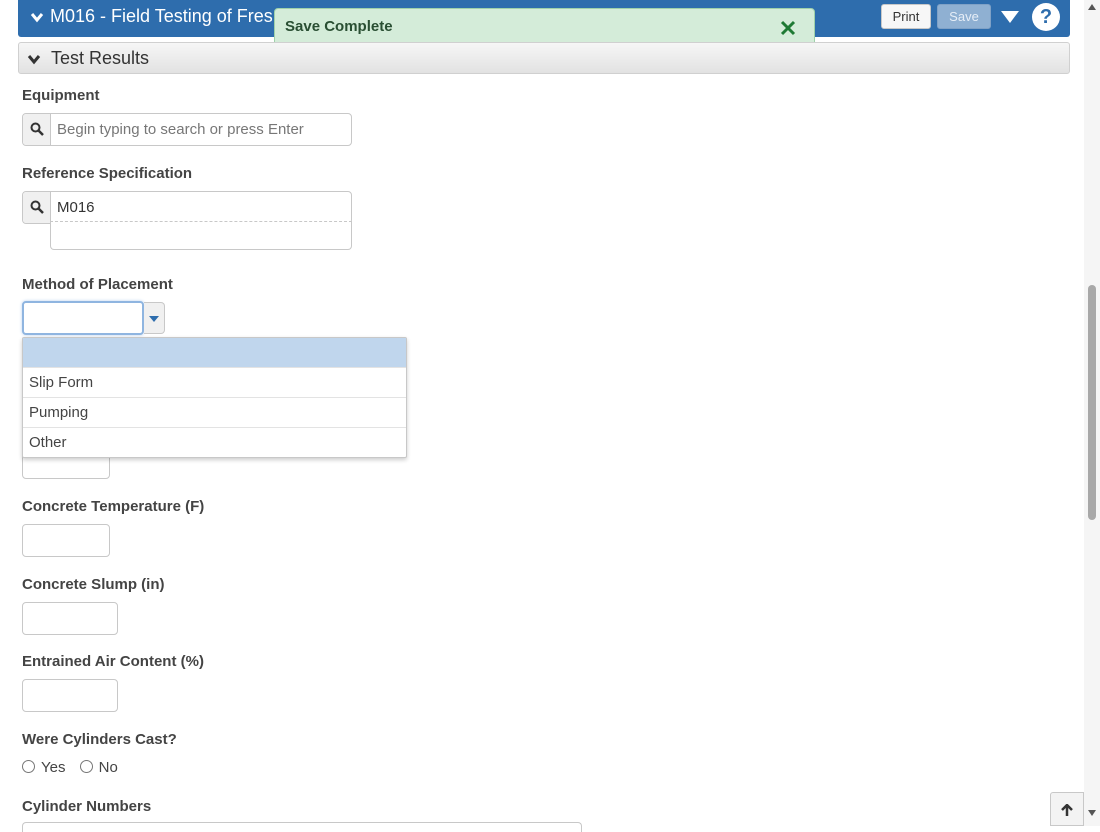  I want to click on entrained-air-content-label: Entrained Air Content (%), so click(113, 661).